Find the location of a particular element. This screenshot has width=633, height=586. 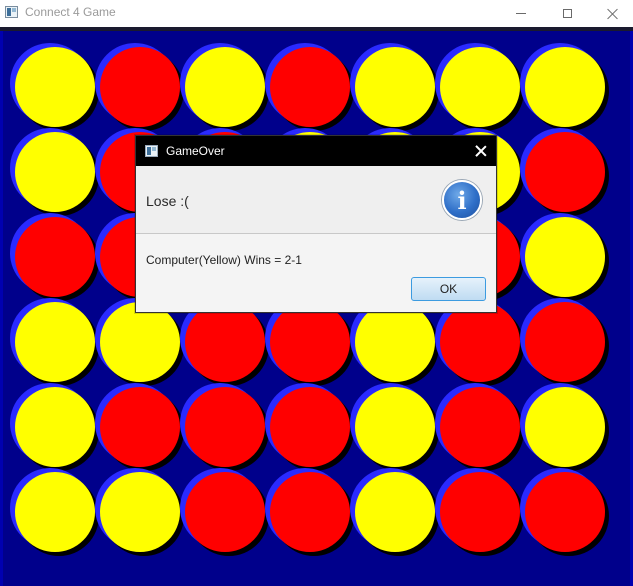

minimize-button is located at coordinates (521, 13).